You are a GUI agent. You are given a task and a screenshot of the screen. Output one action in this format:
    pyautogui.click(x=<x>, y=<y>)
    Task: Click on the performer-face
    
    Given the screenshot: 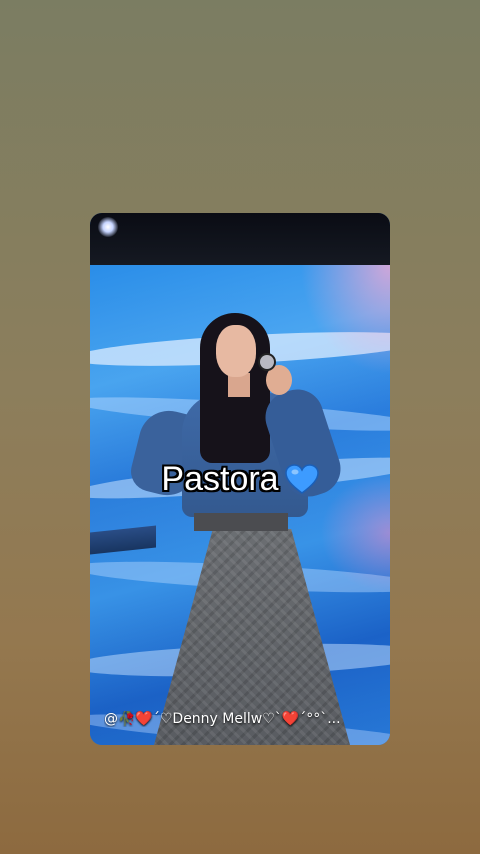 What is the action you would take?
    pyautogui.click(x=236, y=351)
    